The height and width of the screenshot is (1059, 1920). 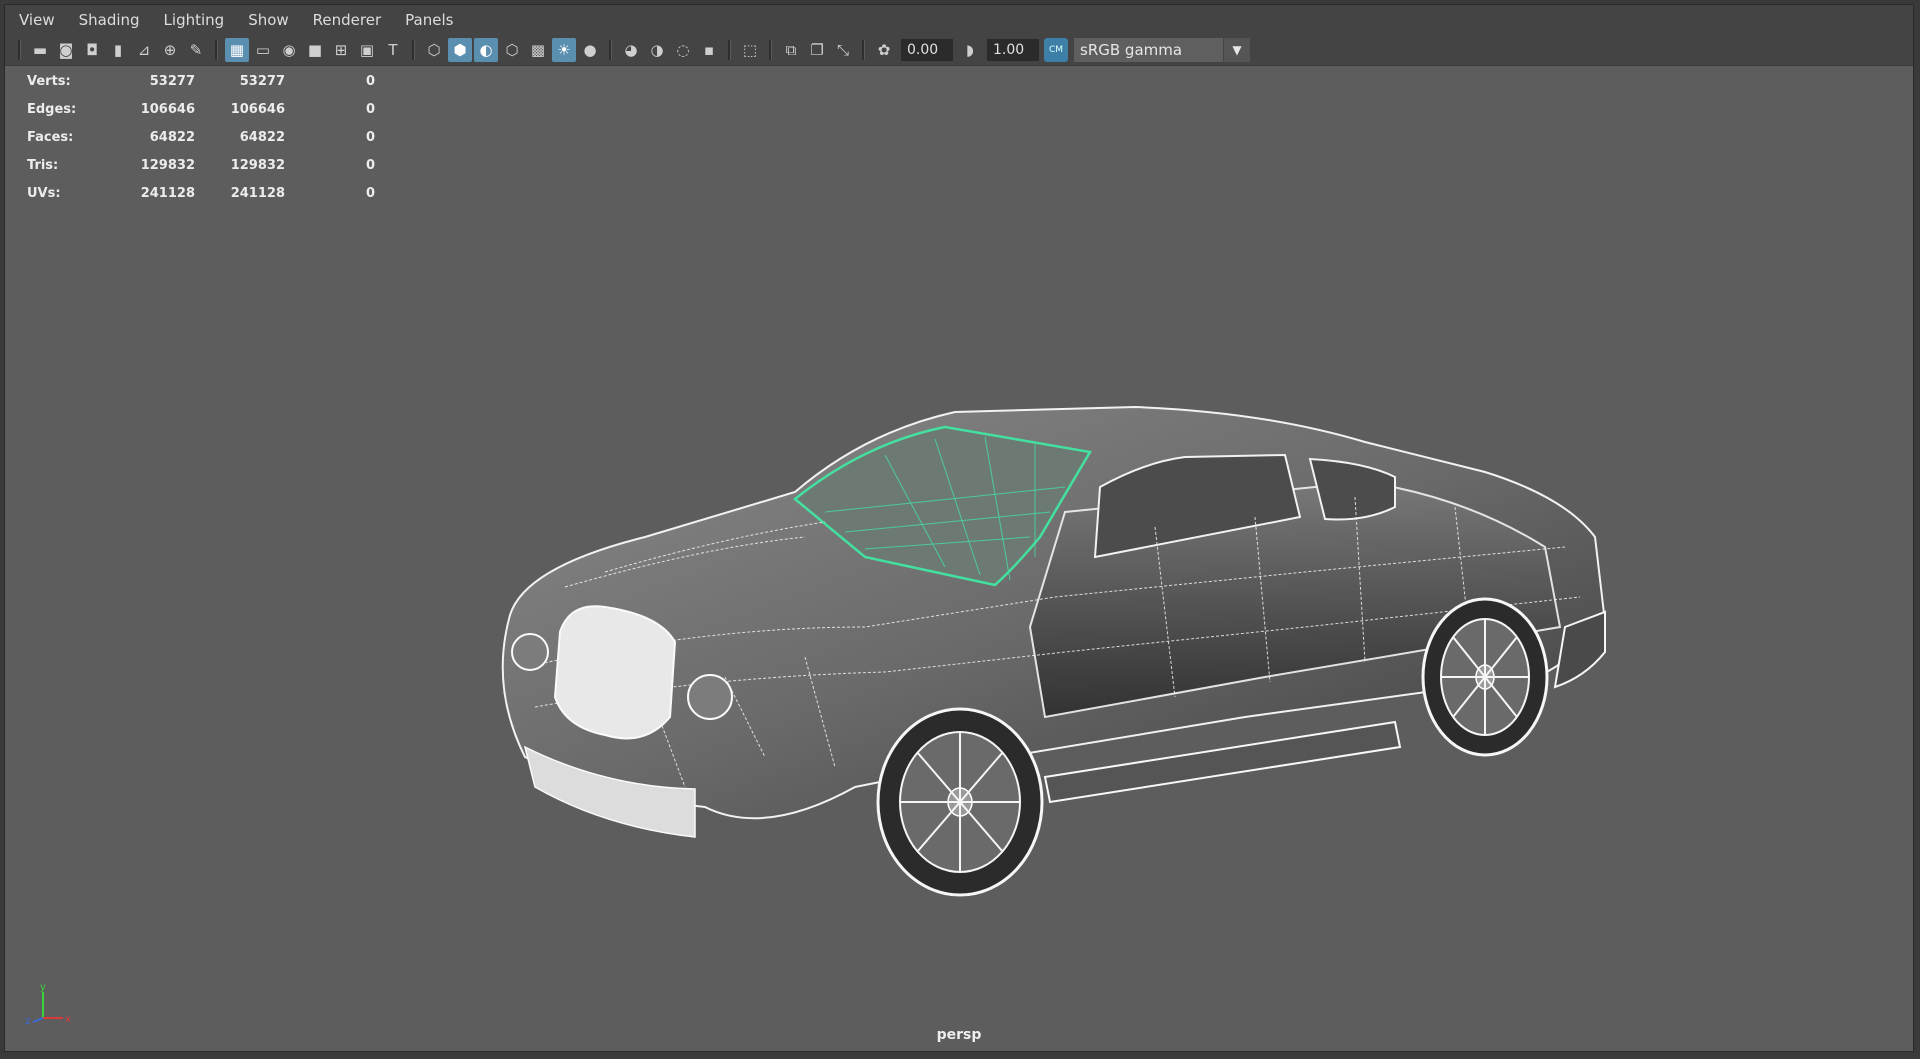 I want to click on default-material-icon: ◐, so click(x=486, y=50).